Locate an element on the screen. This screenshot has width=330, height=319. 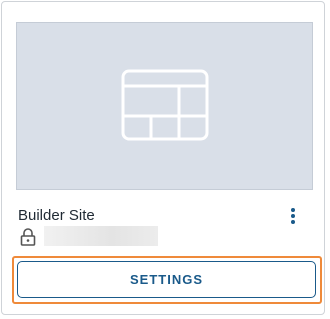
lock-icon is located at coordinates (28, 237).